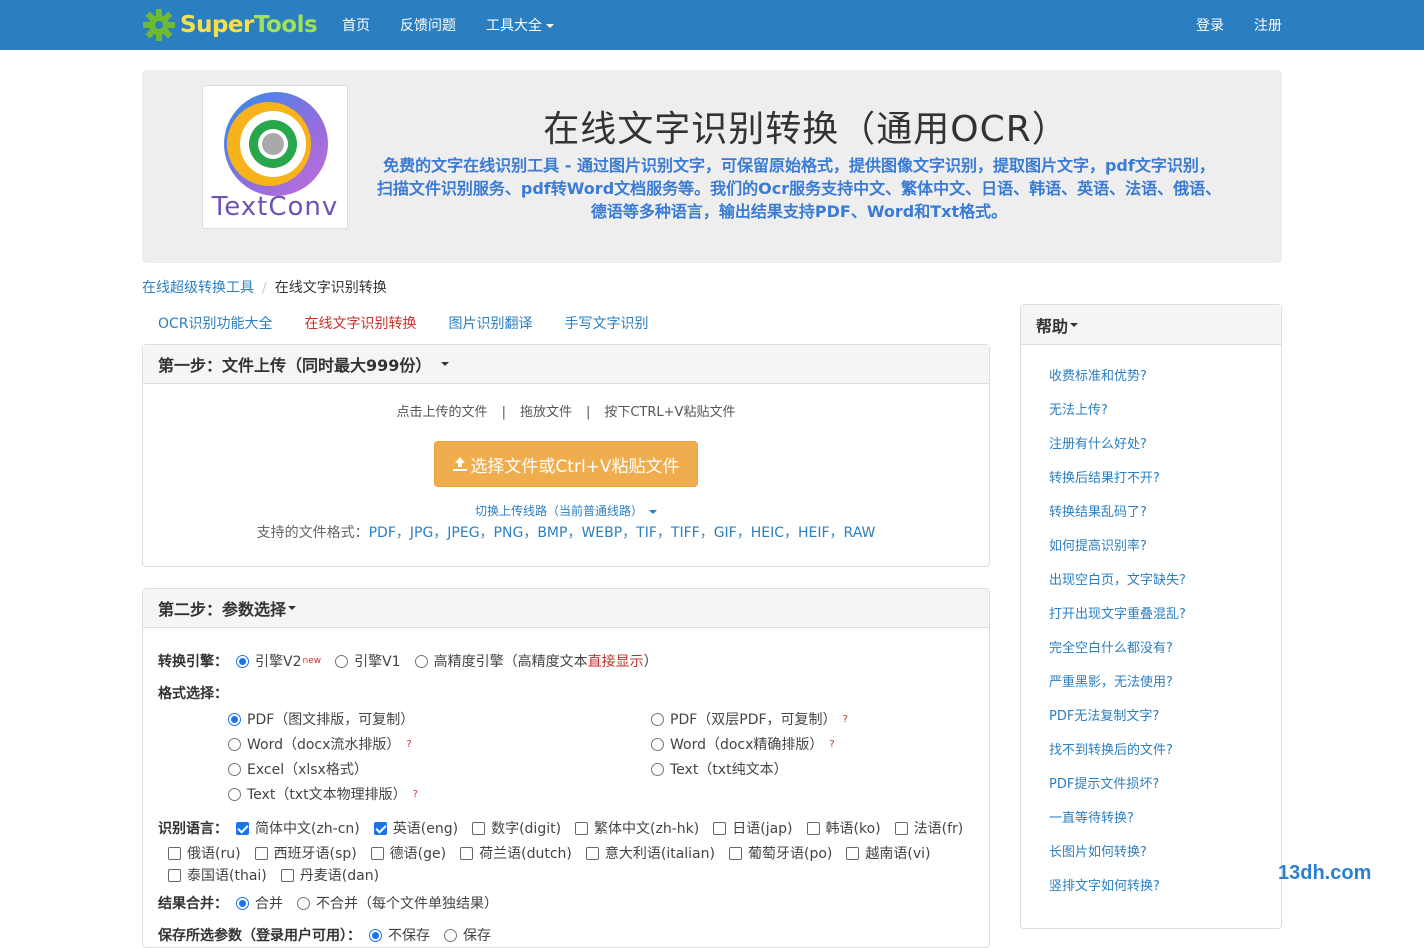  I want to click on merge-no-option: 不合并（每个文件单独结果）, so click(397, 903).